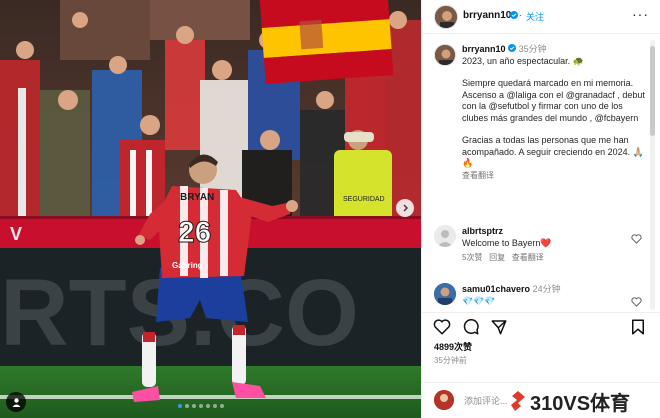  I want to click on caption-time: 35分钟, so click(532, 49).